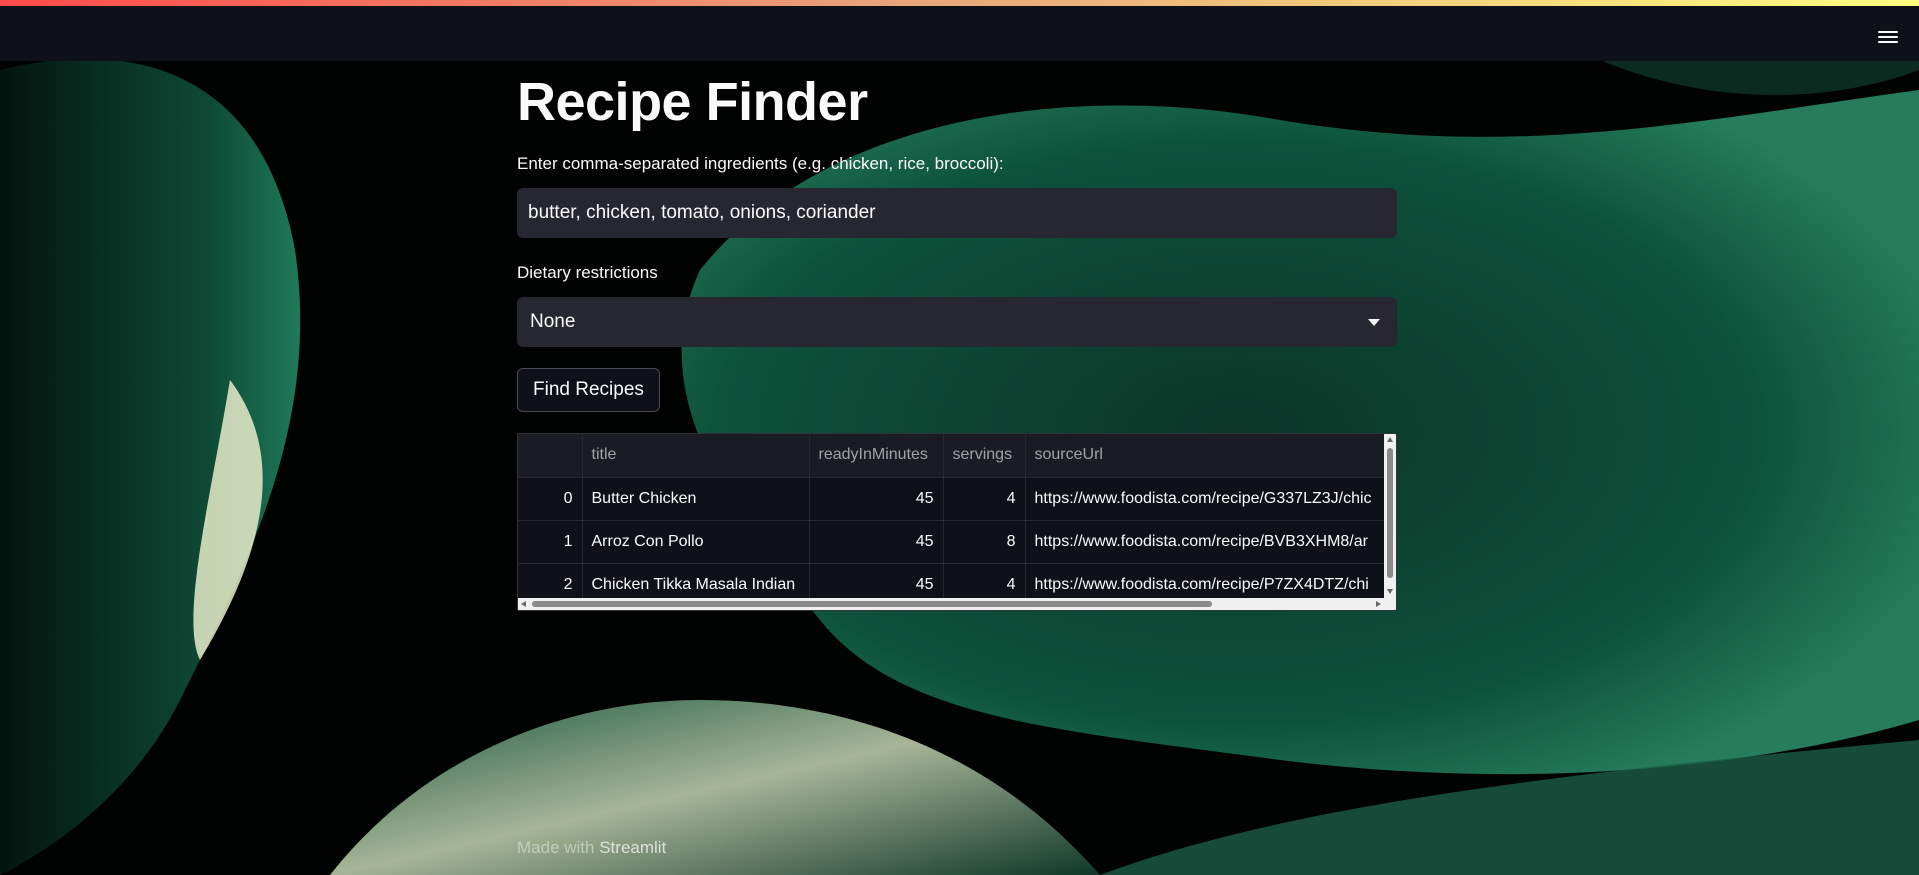  Describe the element at coordinates (696, 542) in the screenshot. I see `cell-title: Arroz Con Pollo` at that location.